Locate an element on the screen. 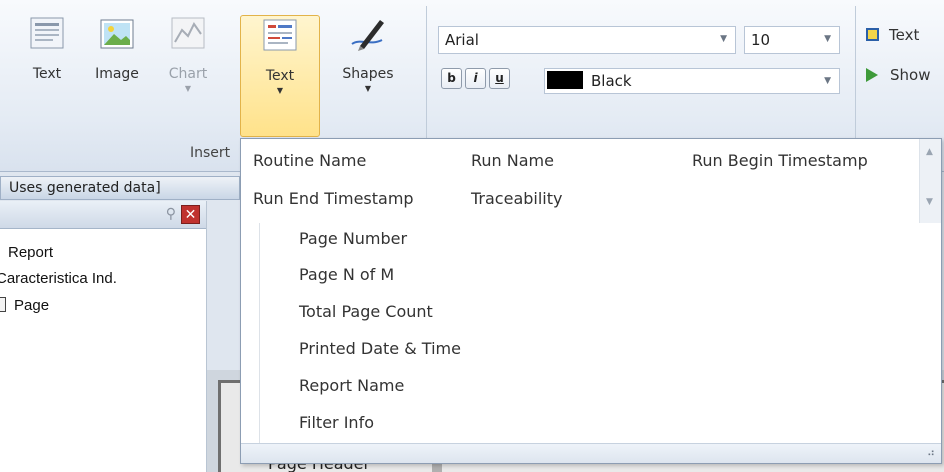 The height and width of the screenshot is (472, 944). close-icon: ✕ is located at coordinates (190, 214).